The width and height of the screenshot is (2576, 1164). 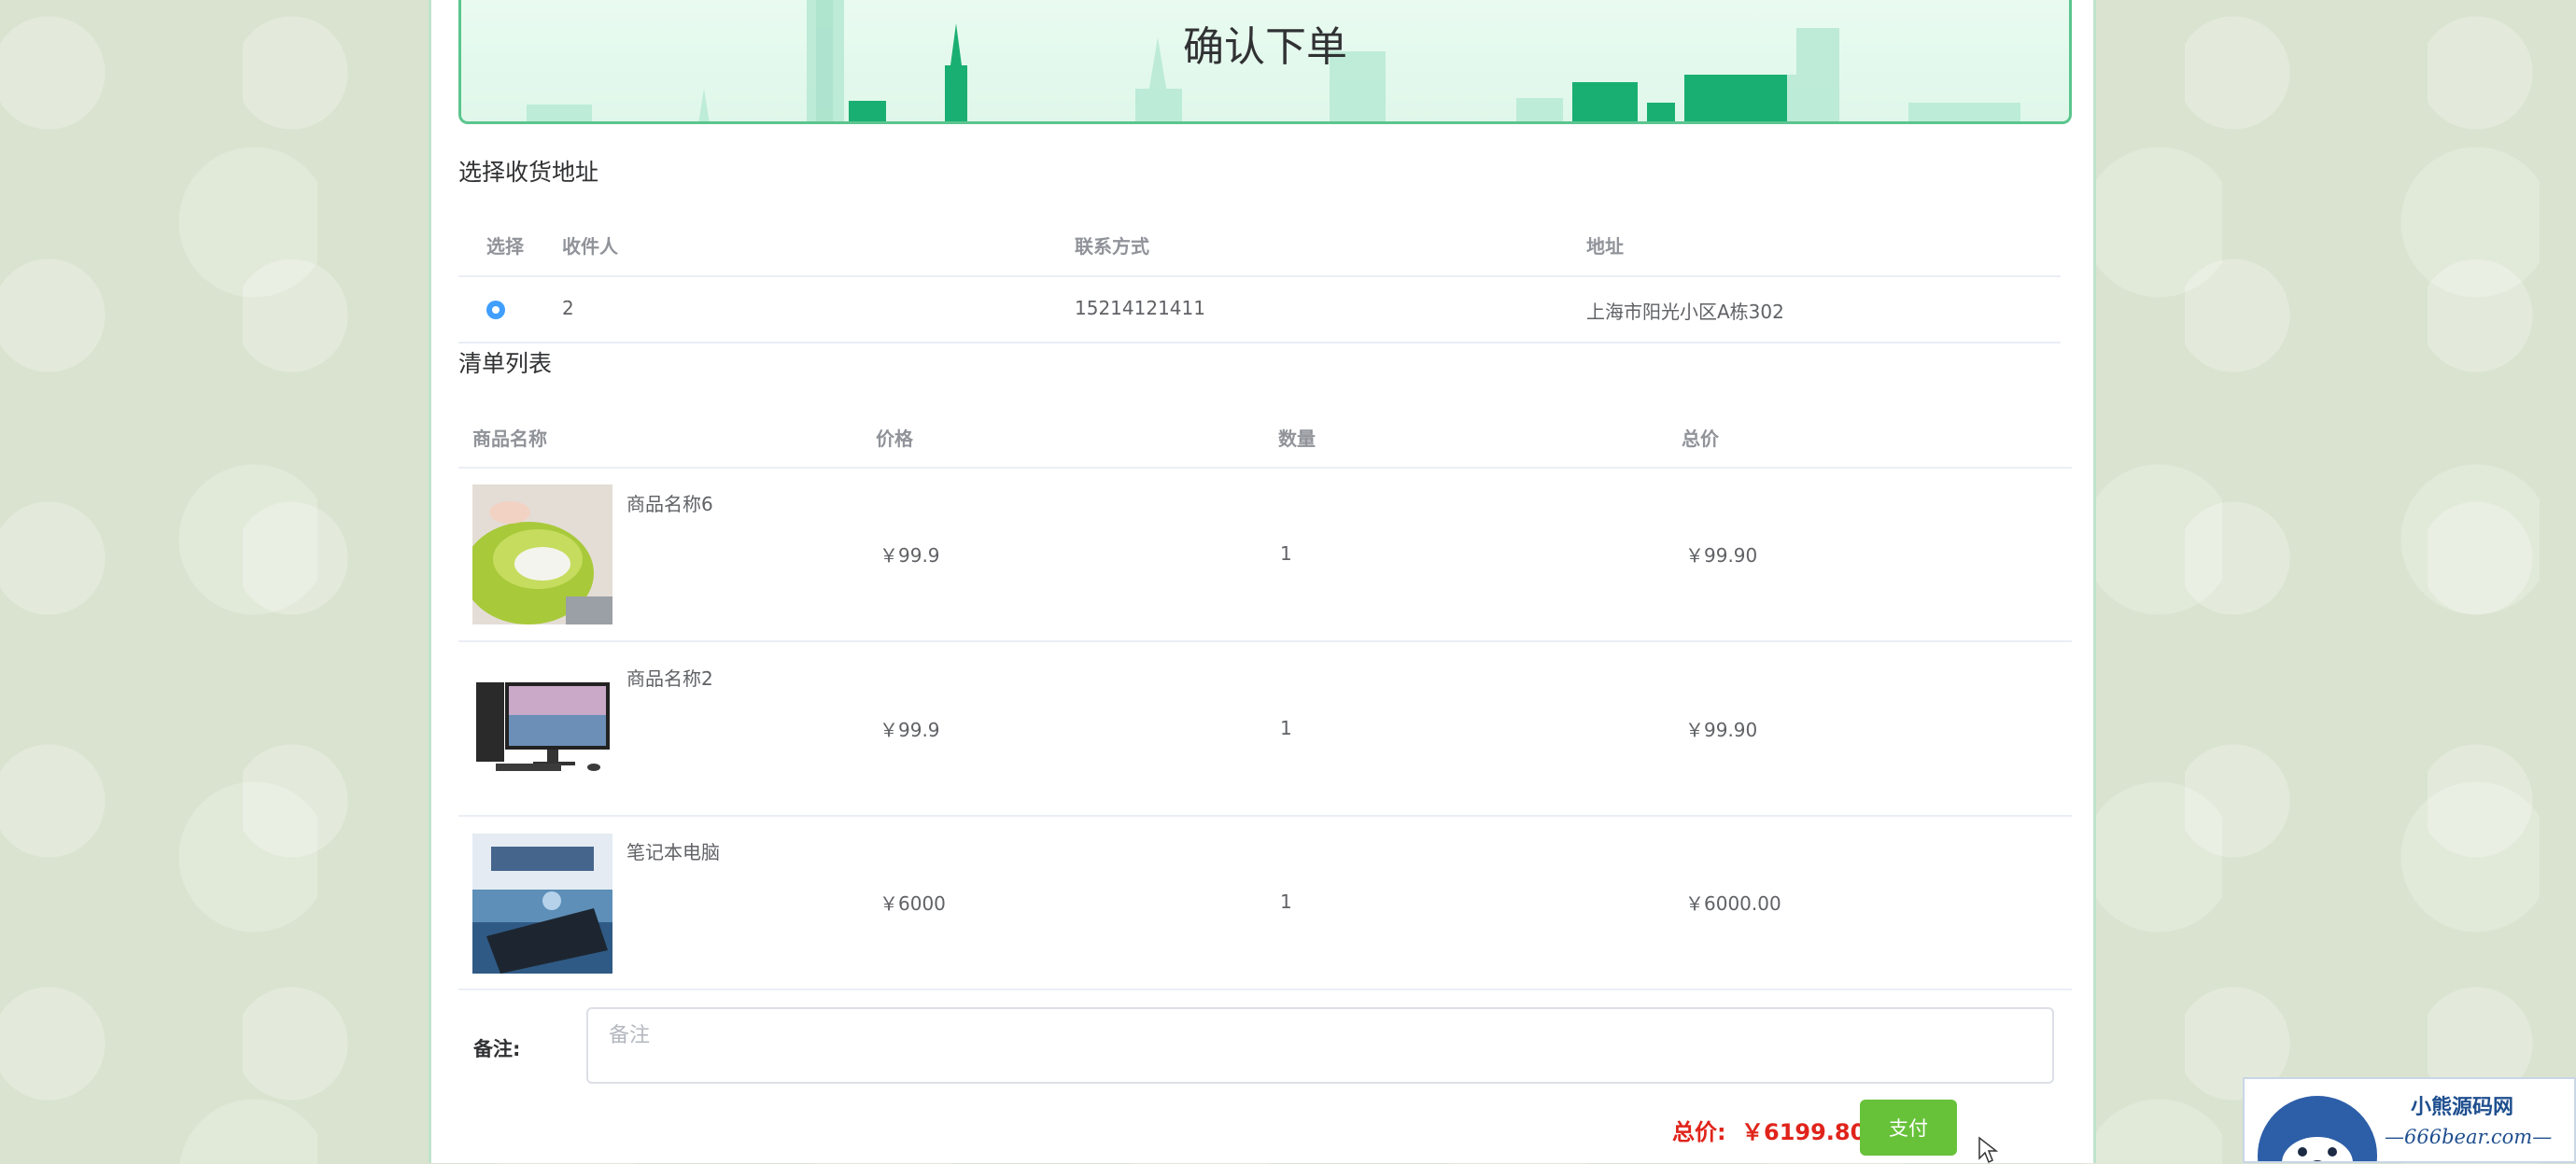 I want to click on bear-logo-icon, so click(x=2317, y=1128).